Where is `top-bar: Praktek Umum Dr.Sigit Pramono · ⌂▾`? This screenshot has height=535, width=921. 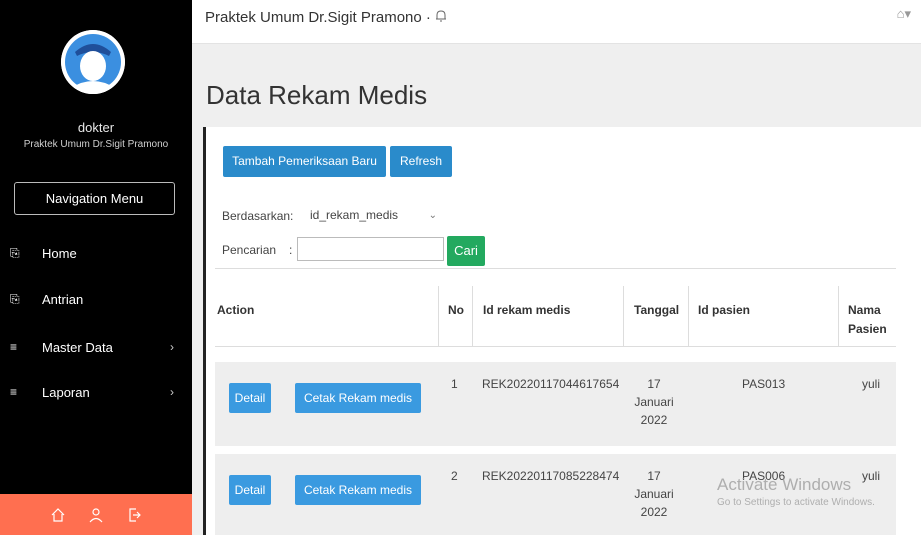 top-bar: Praktek Umum Dr.Sigit Pramono · ⌂▾ is located at coordinates (556, 22).